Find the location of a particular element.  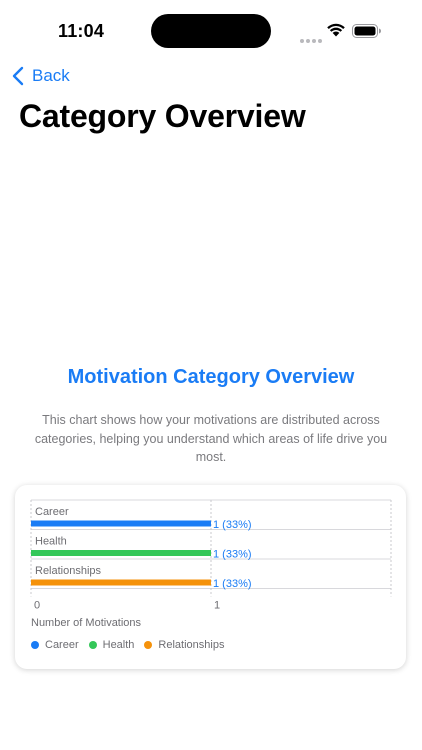

x-axis-title: Number of Motivations is located at coordinates (86, 623).